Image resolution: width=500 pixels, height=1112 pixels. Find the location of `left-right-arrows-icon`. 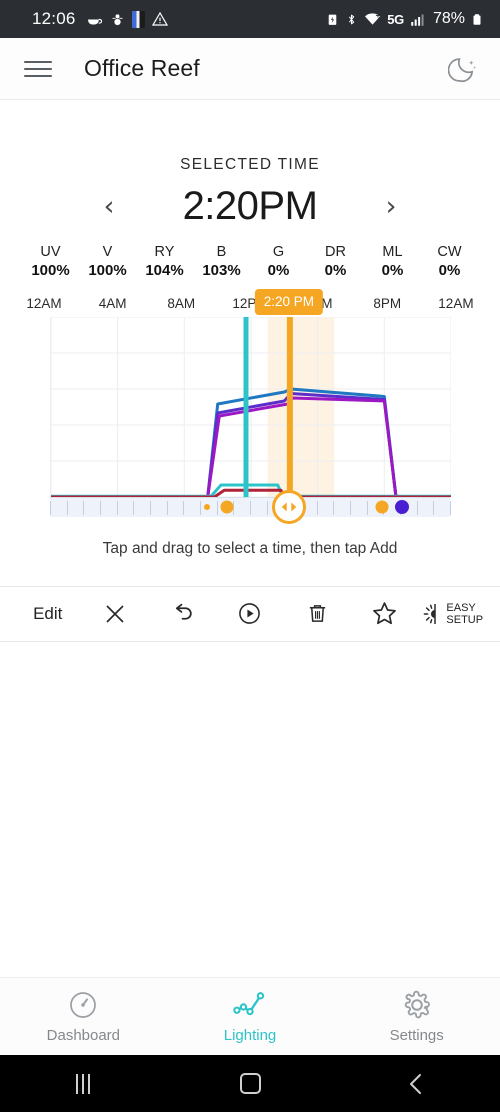

left-right-arrows-icon is located at coordinates (289, 507).